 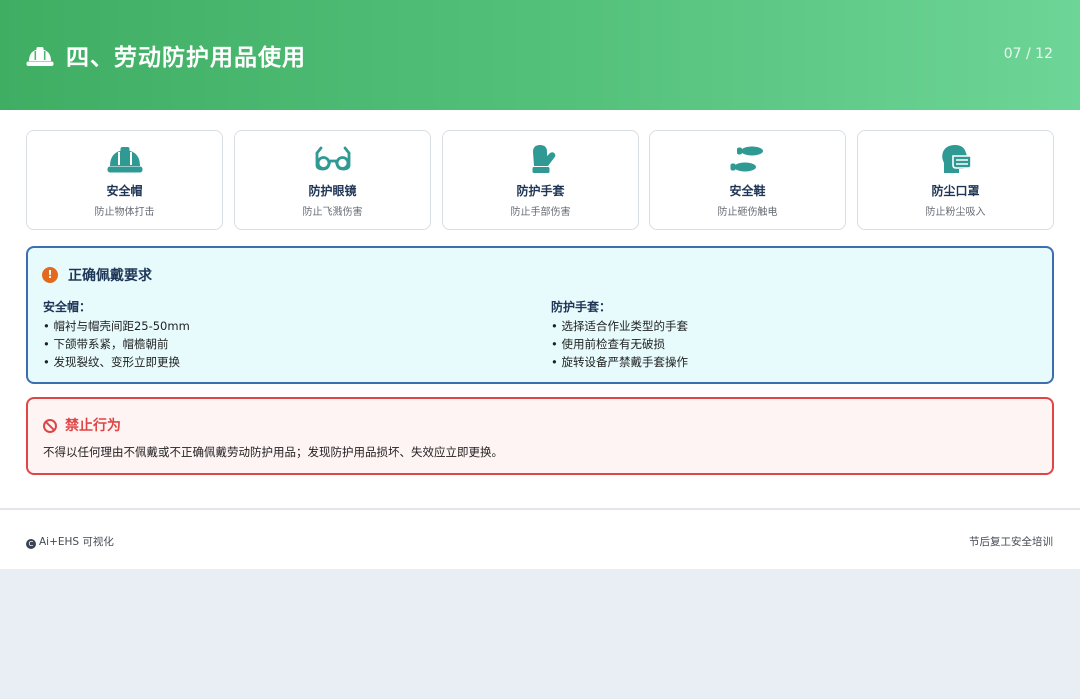 I want to click on footer-divider, so click(x=540, y=509).